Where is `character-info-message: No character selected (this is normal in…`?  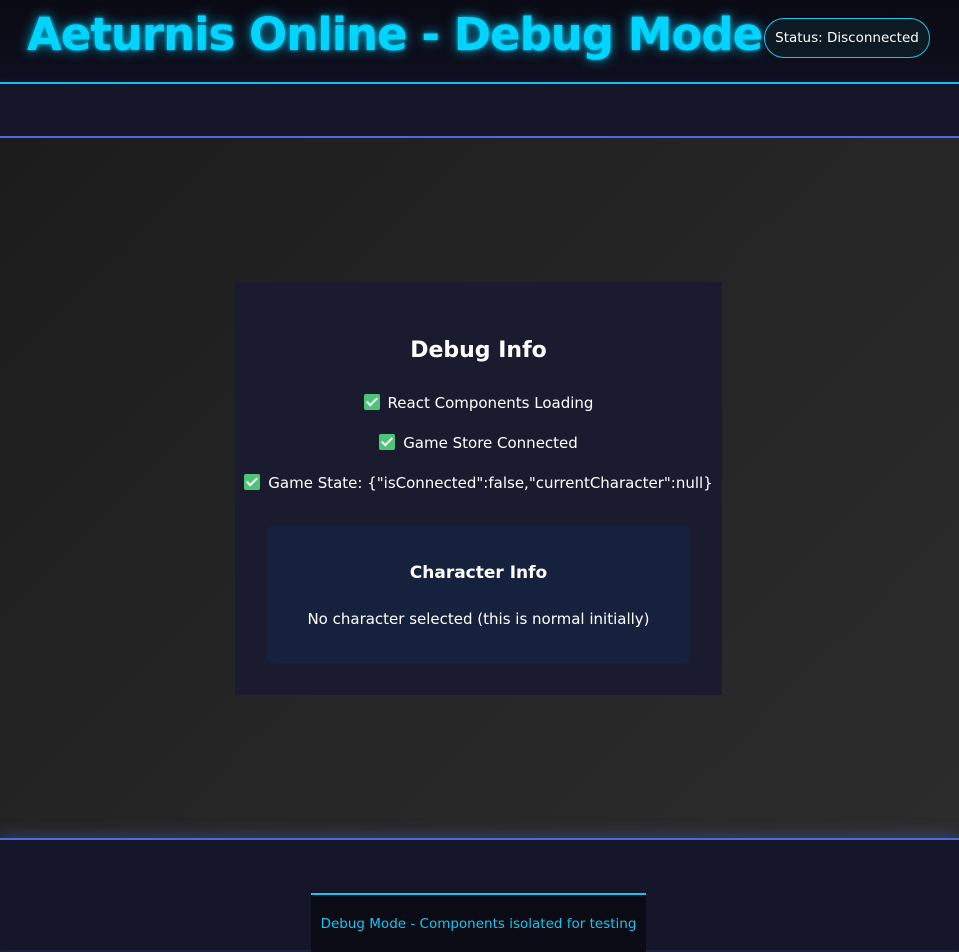
character-info-message: No character selected (this is normal in… is located at coordinates (478, 619).